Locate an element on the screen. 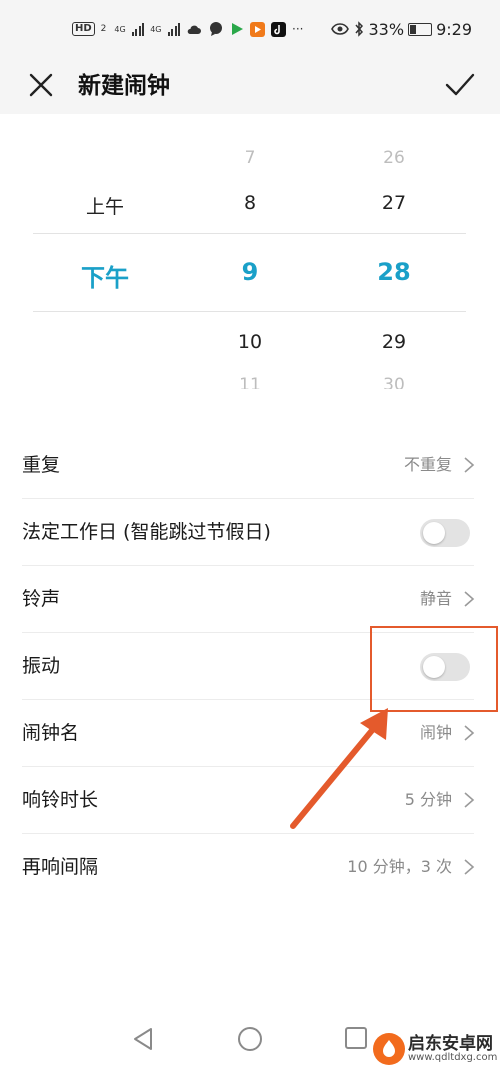 The height and width of the screenshot is (1071, 500). setting-workday: 法定工作日 (智能跳过节假日) is located at coordinates (250, 532).